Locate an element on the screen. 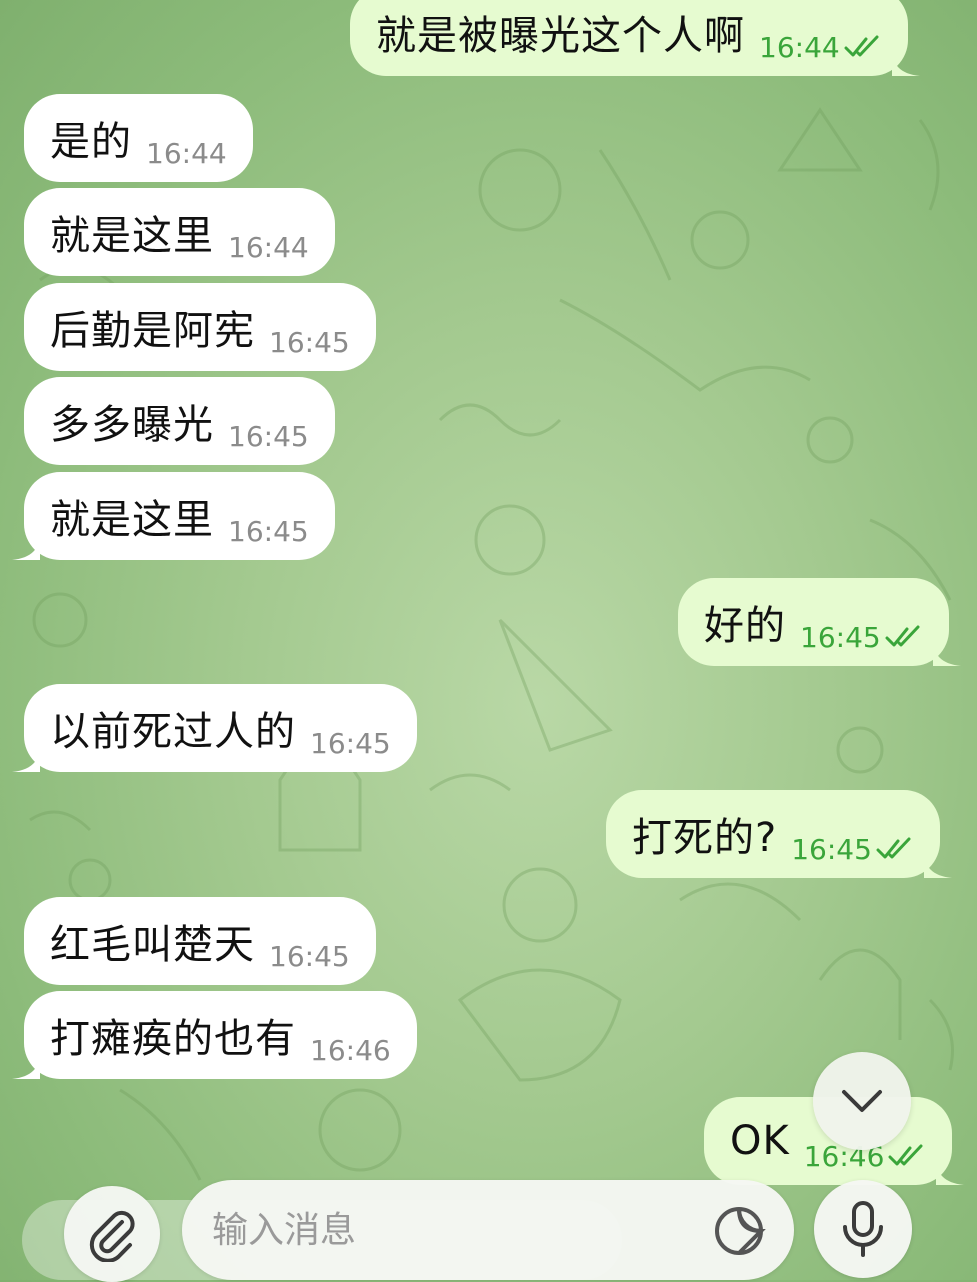 Image resolution: width=977 pixels, height=1282 pixels. message-text: 多多曝光 is located at coordinates (132, 425).